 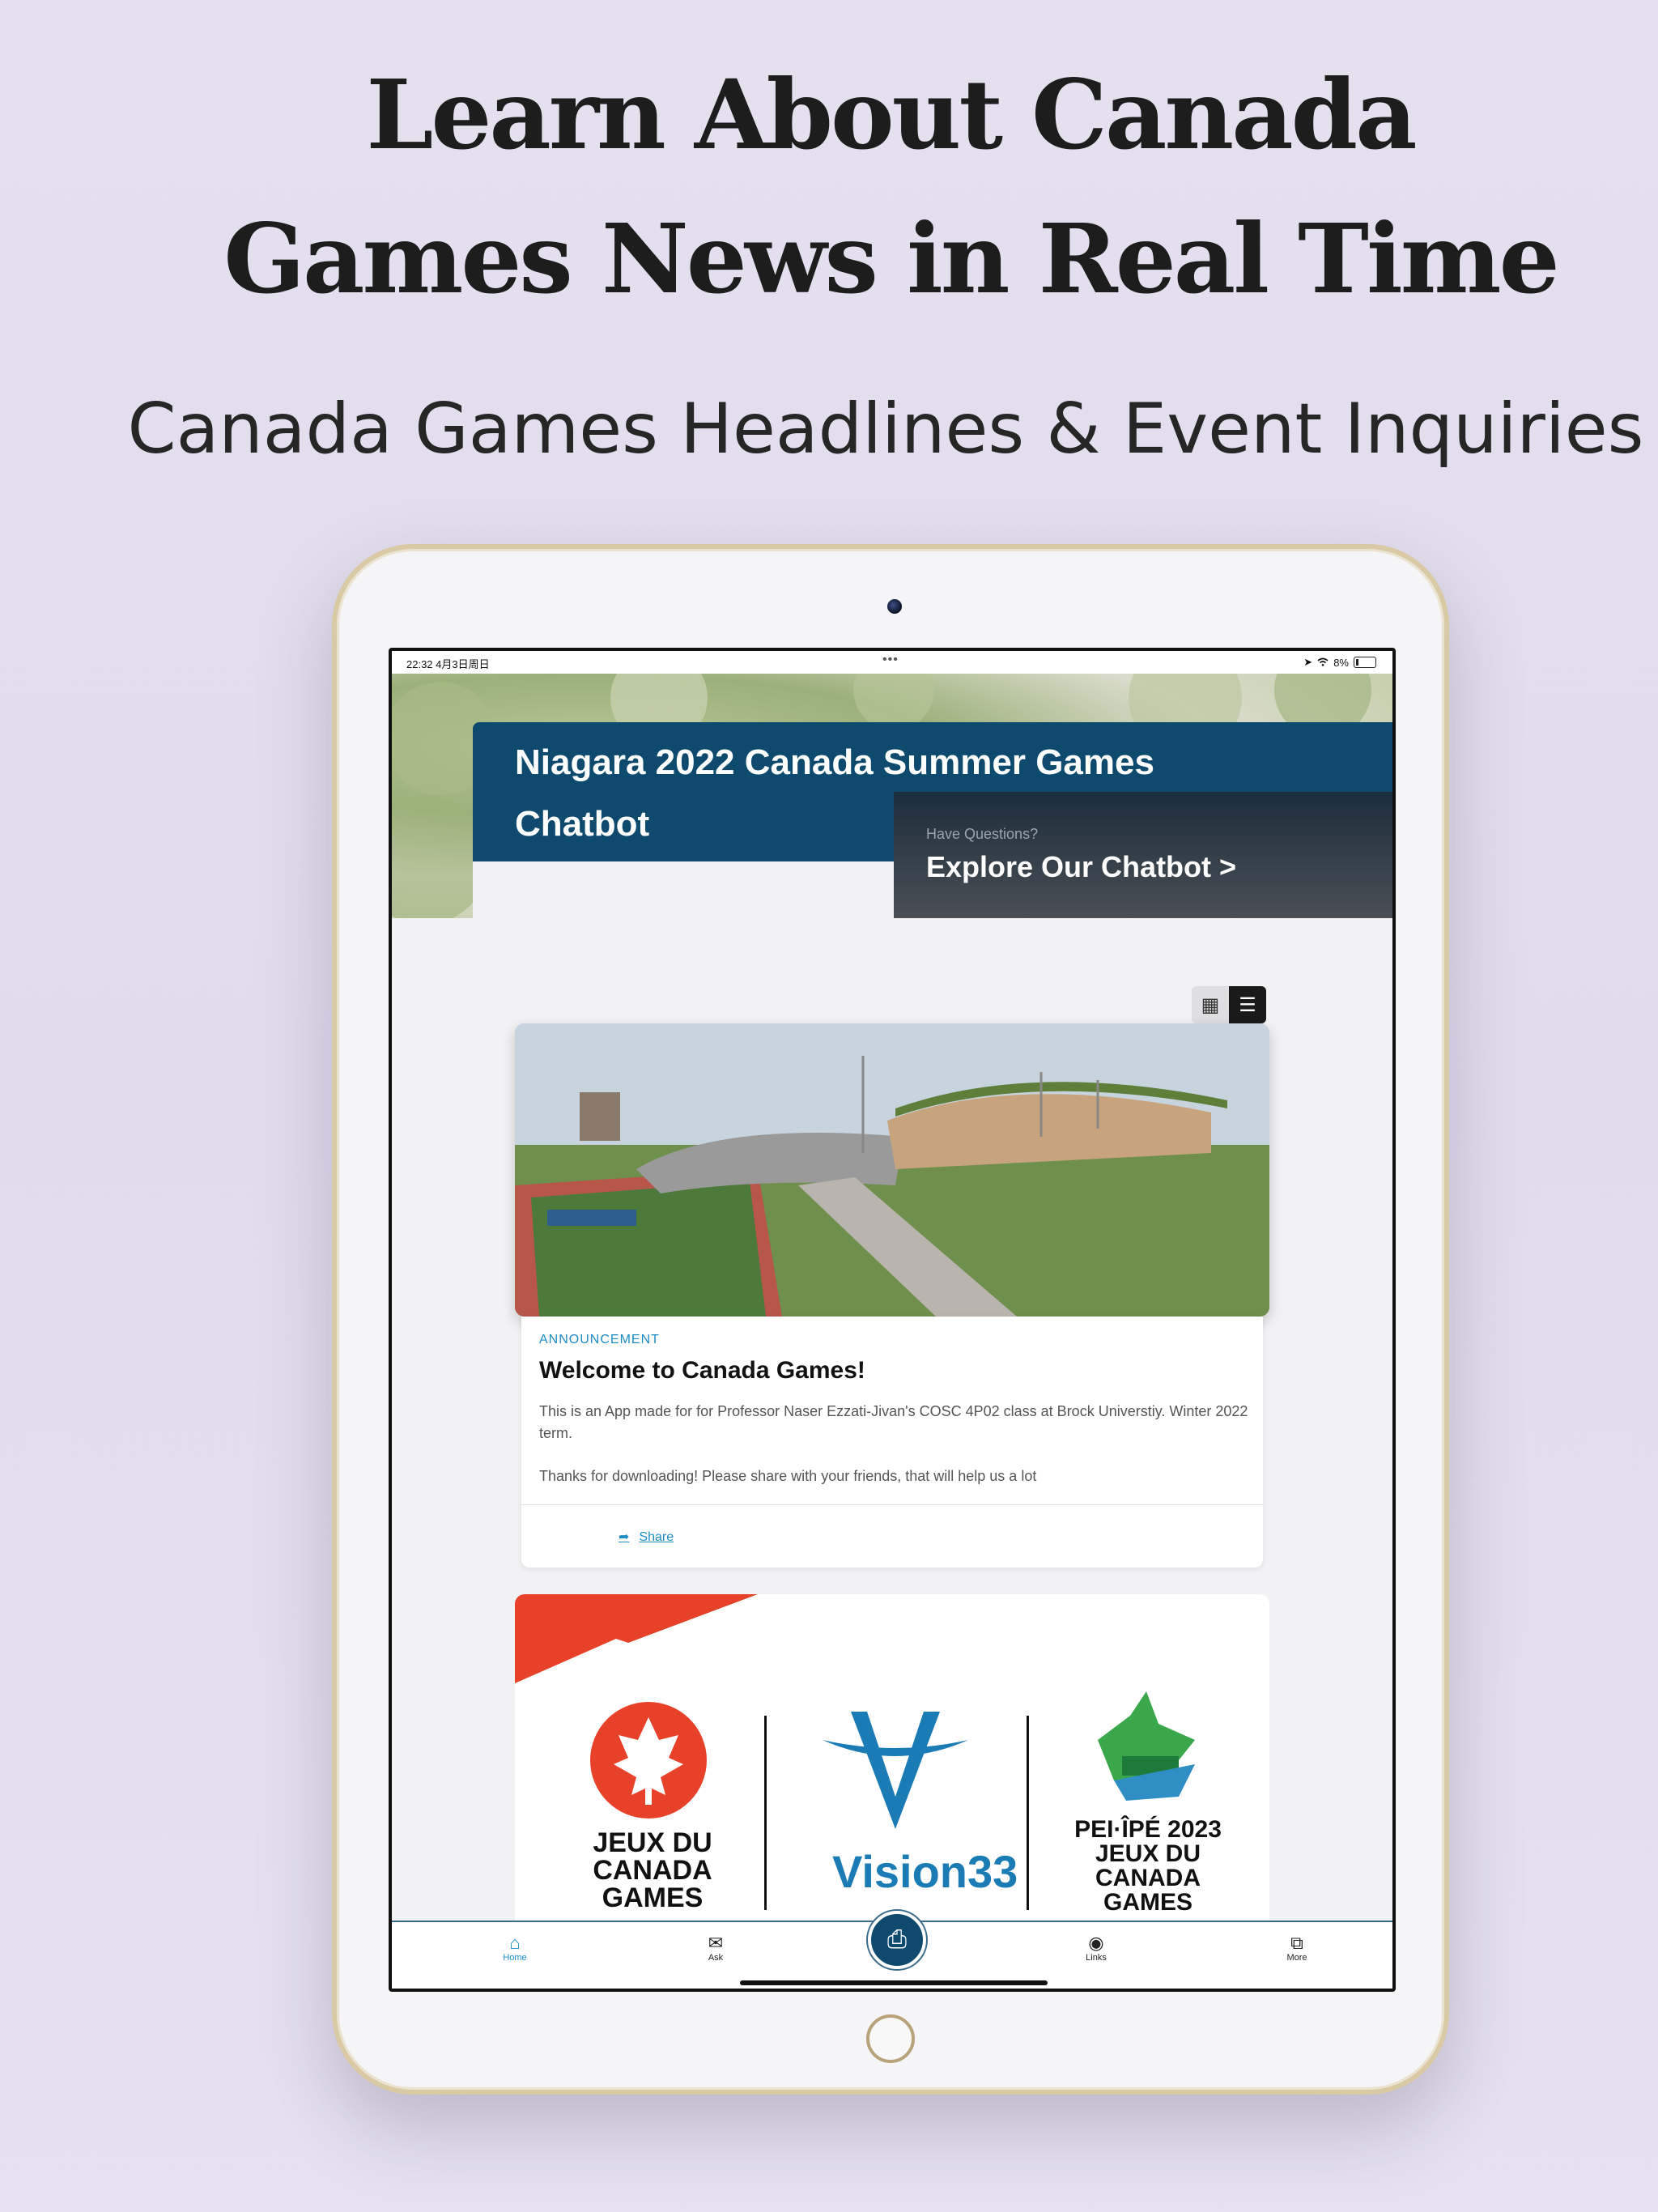 I want to click on location-icon: ➤, so click(x=1308, y=662).